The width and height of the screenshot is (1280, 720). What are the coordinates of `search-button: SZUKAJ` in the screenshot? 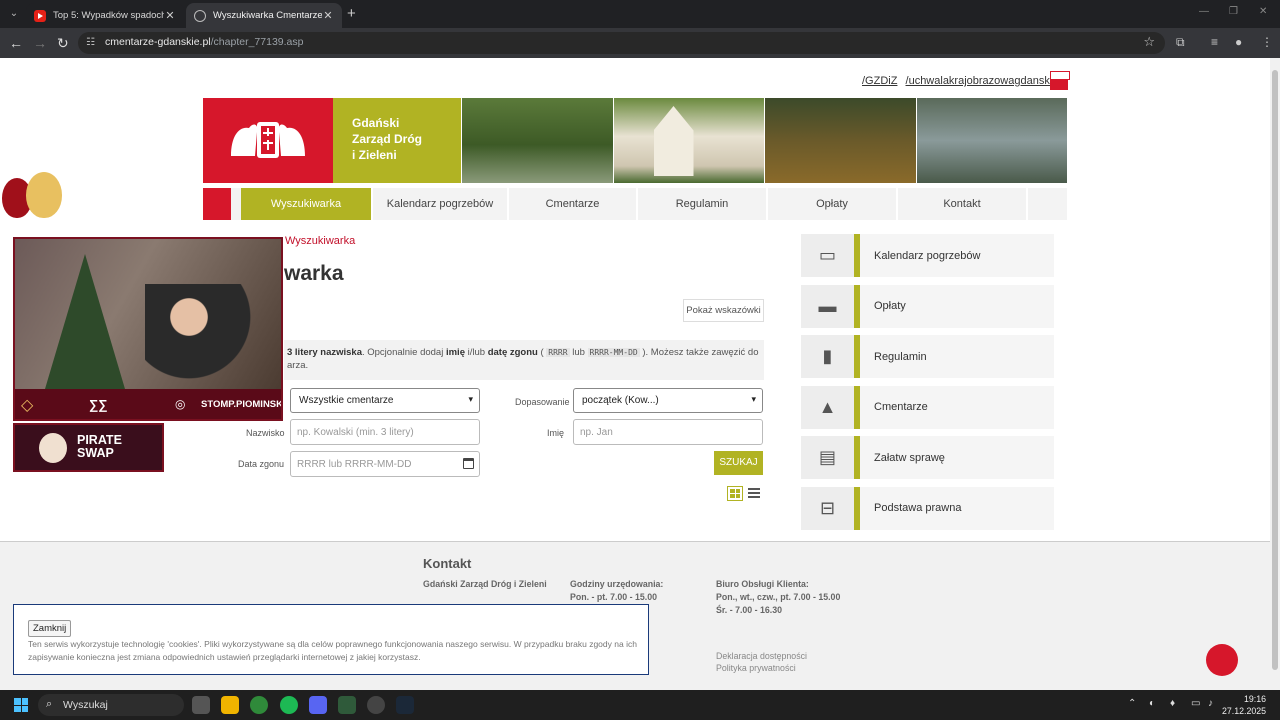 It's located at (738, 463).